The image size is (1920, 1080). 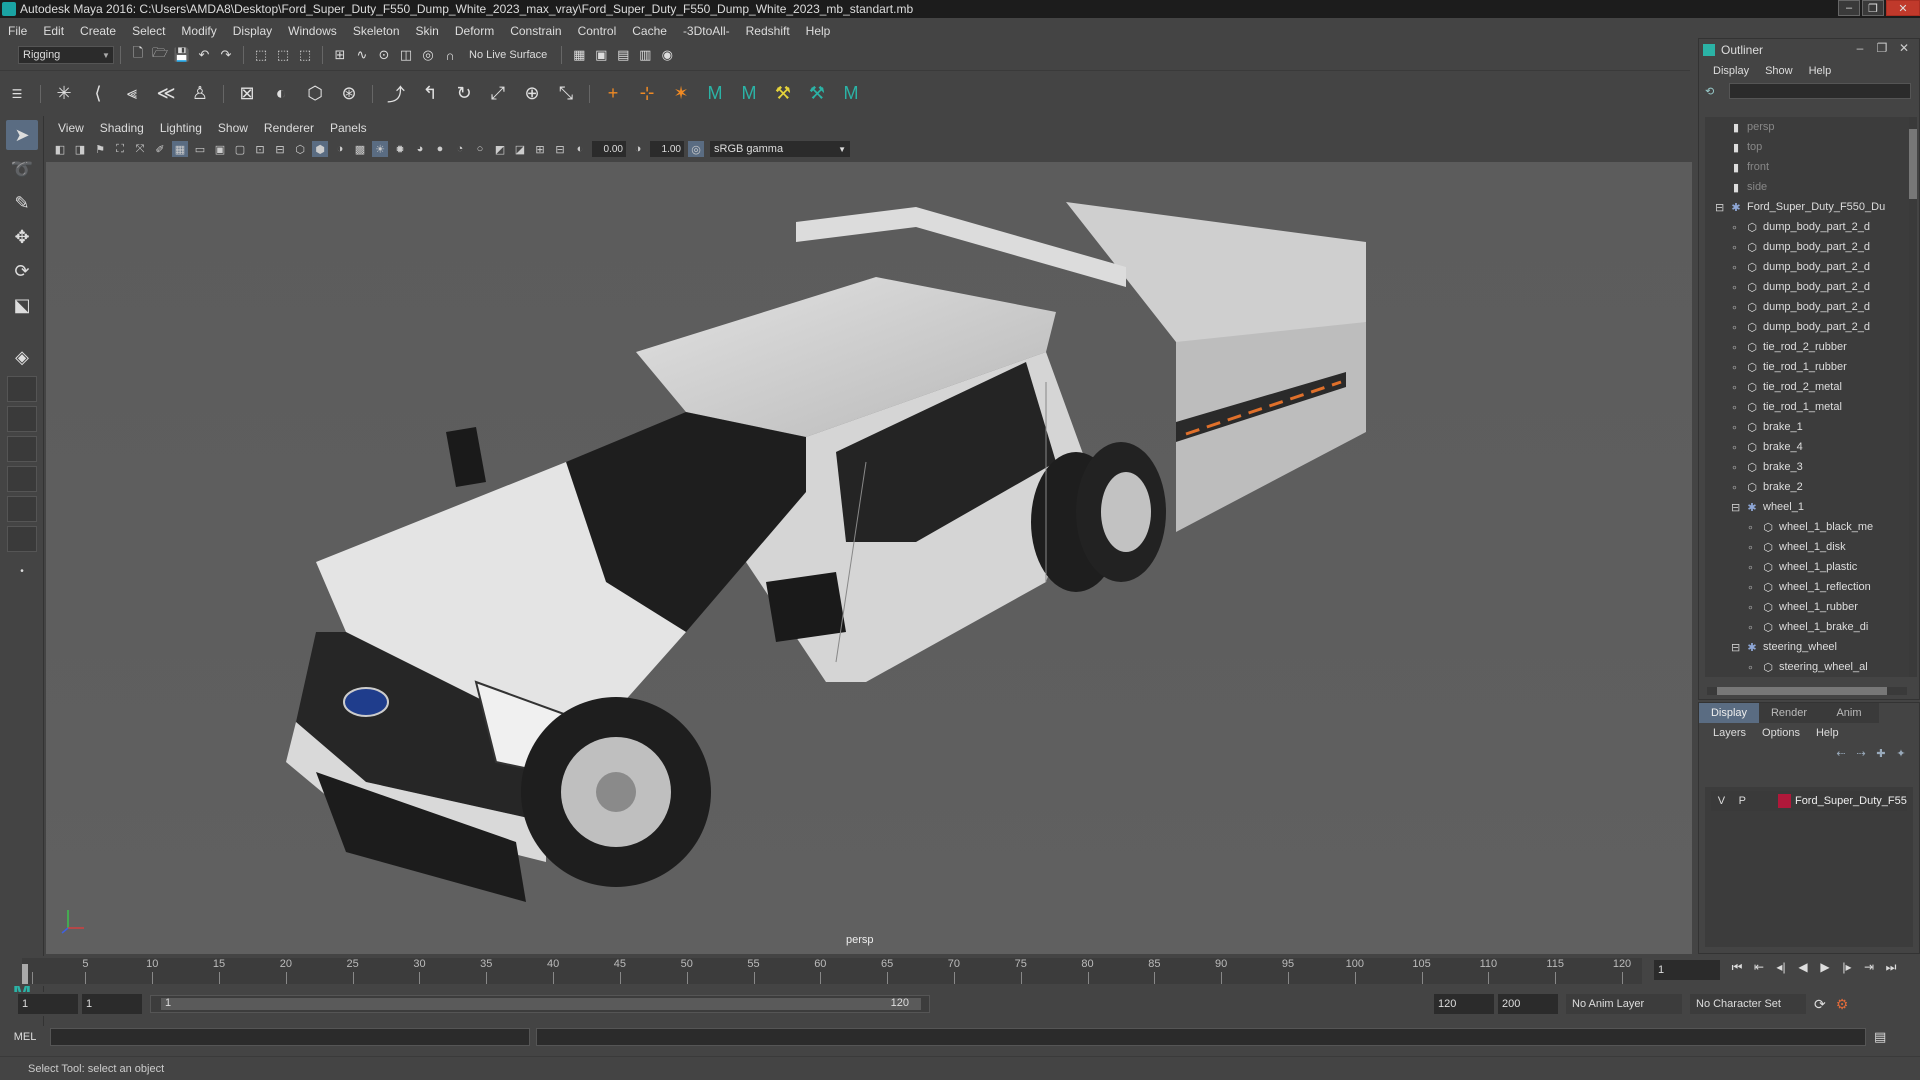 What do you see at coordinates (1807, 127) in the screenshot?
I see `outliner-item: ▮ persp` at bounding box center [1807, 127].